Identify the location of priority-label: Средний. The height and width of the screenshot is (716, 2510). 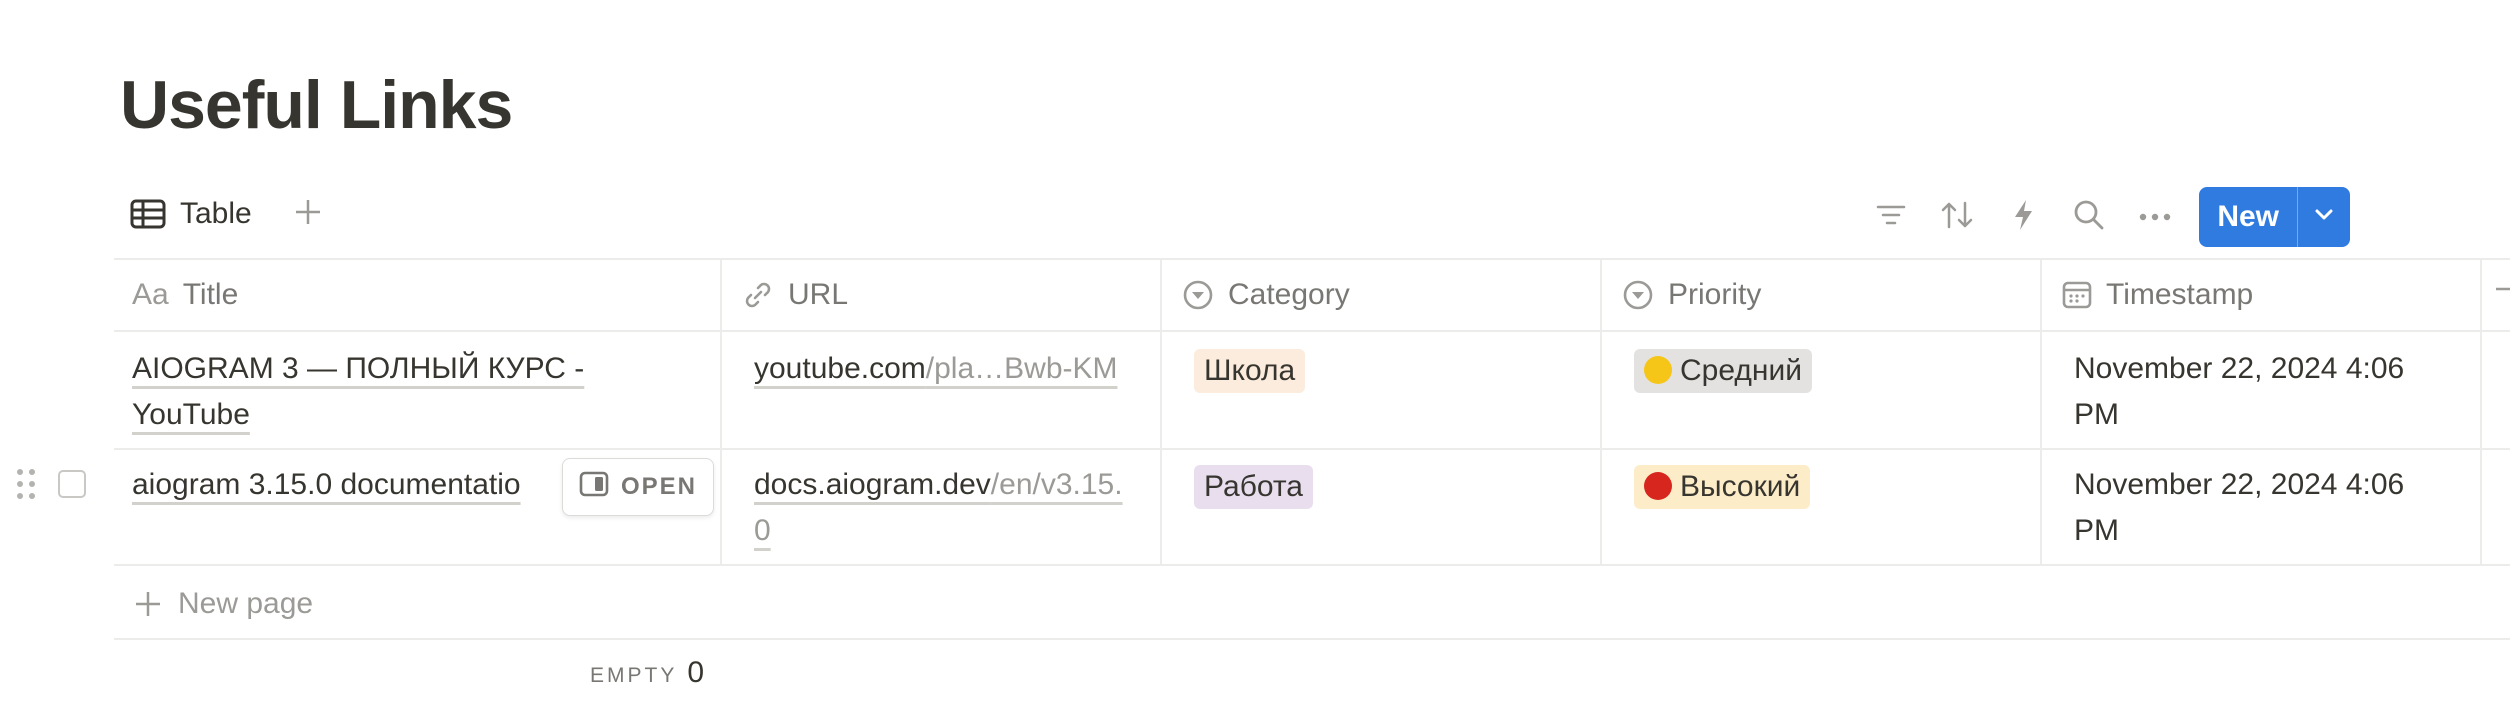
(1741, 370).